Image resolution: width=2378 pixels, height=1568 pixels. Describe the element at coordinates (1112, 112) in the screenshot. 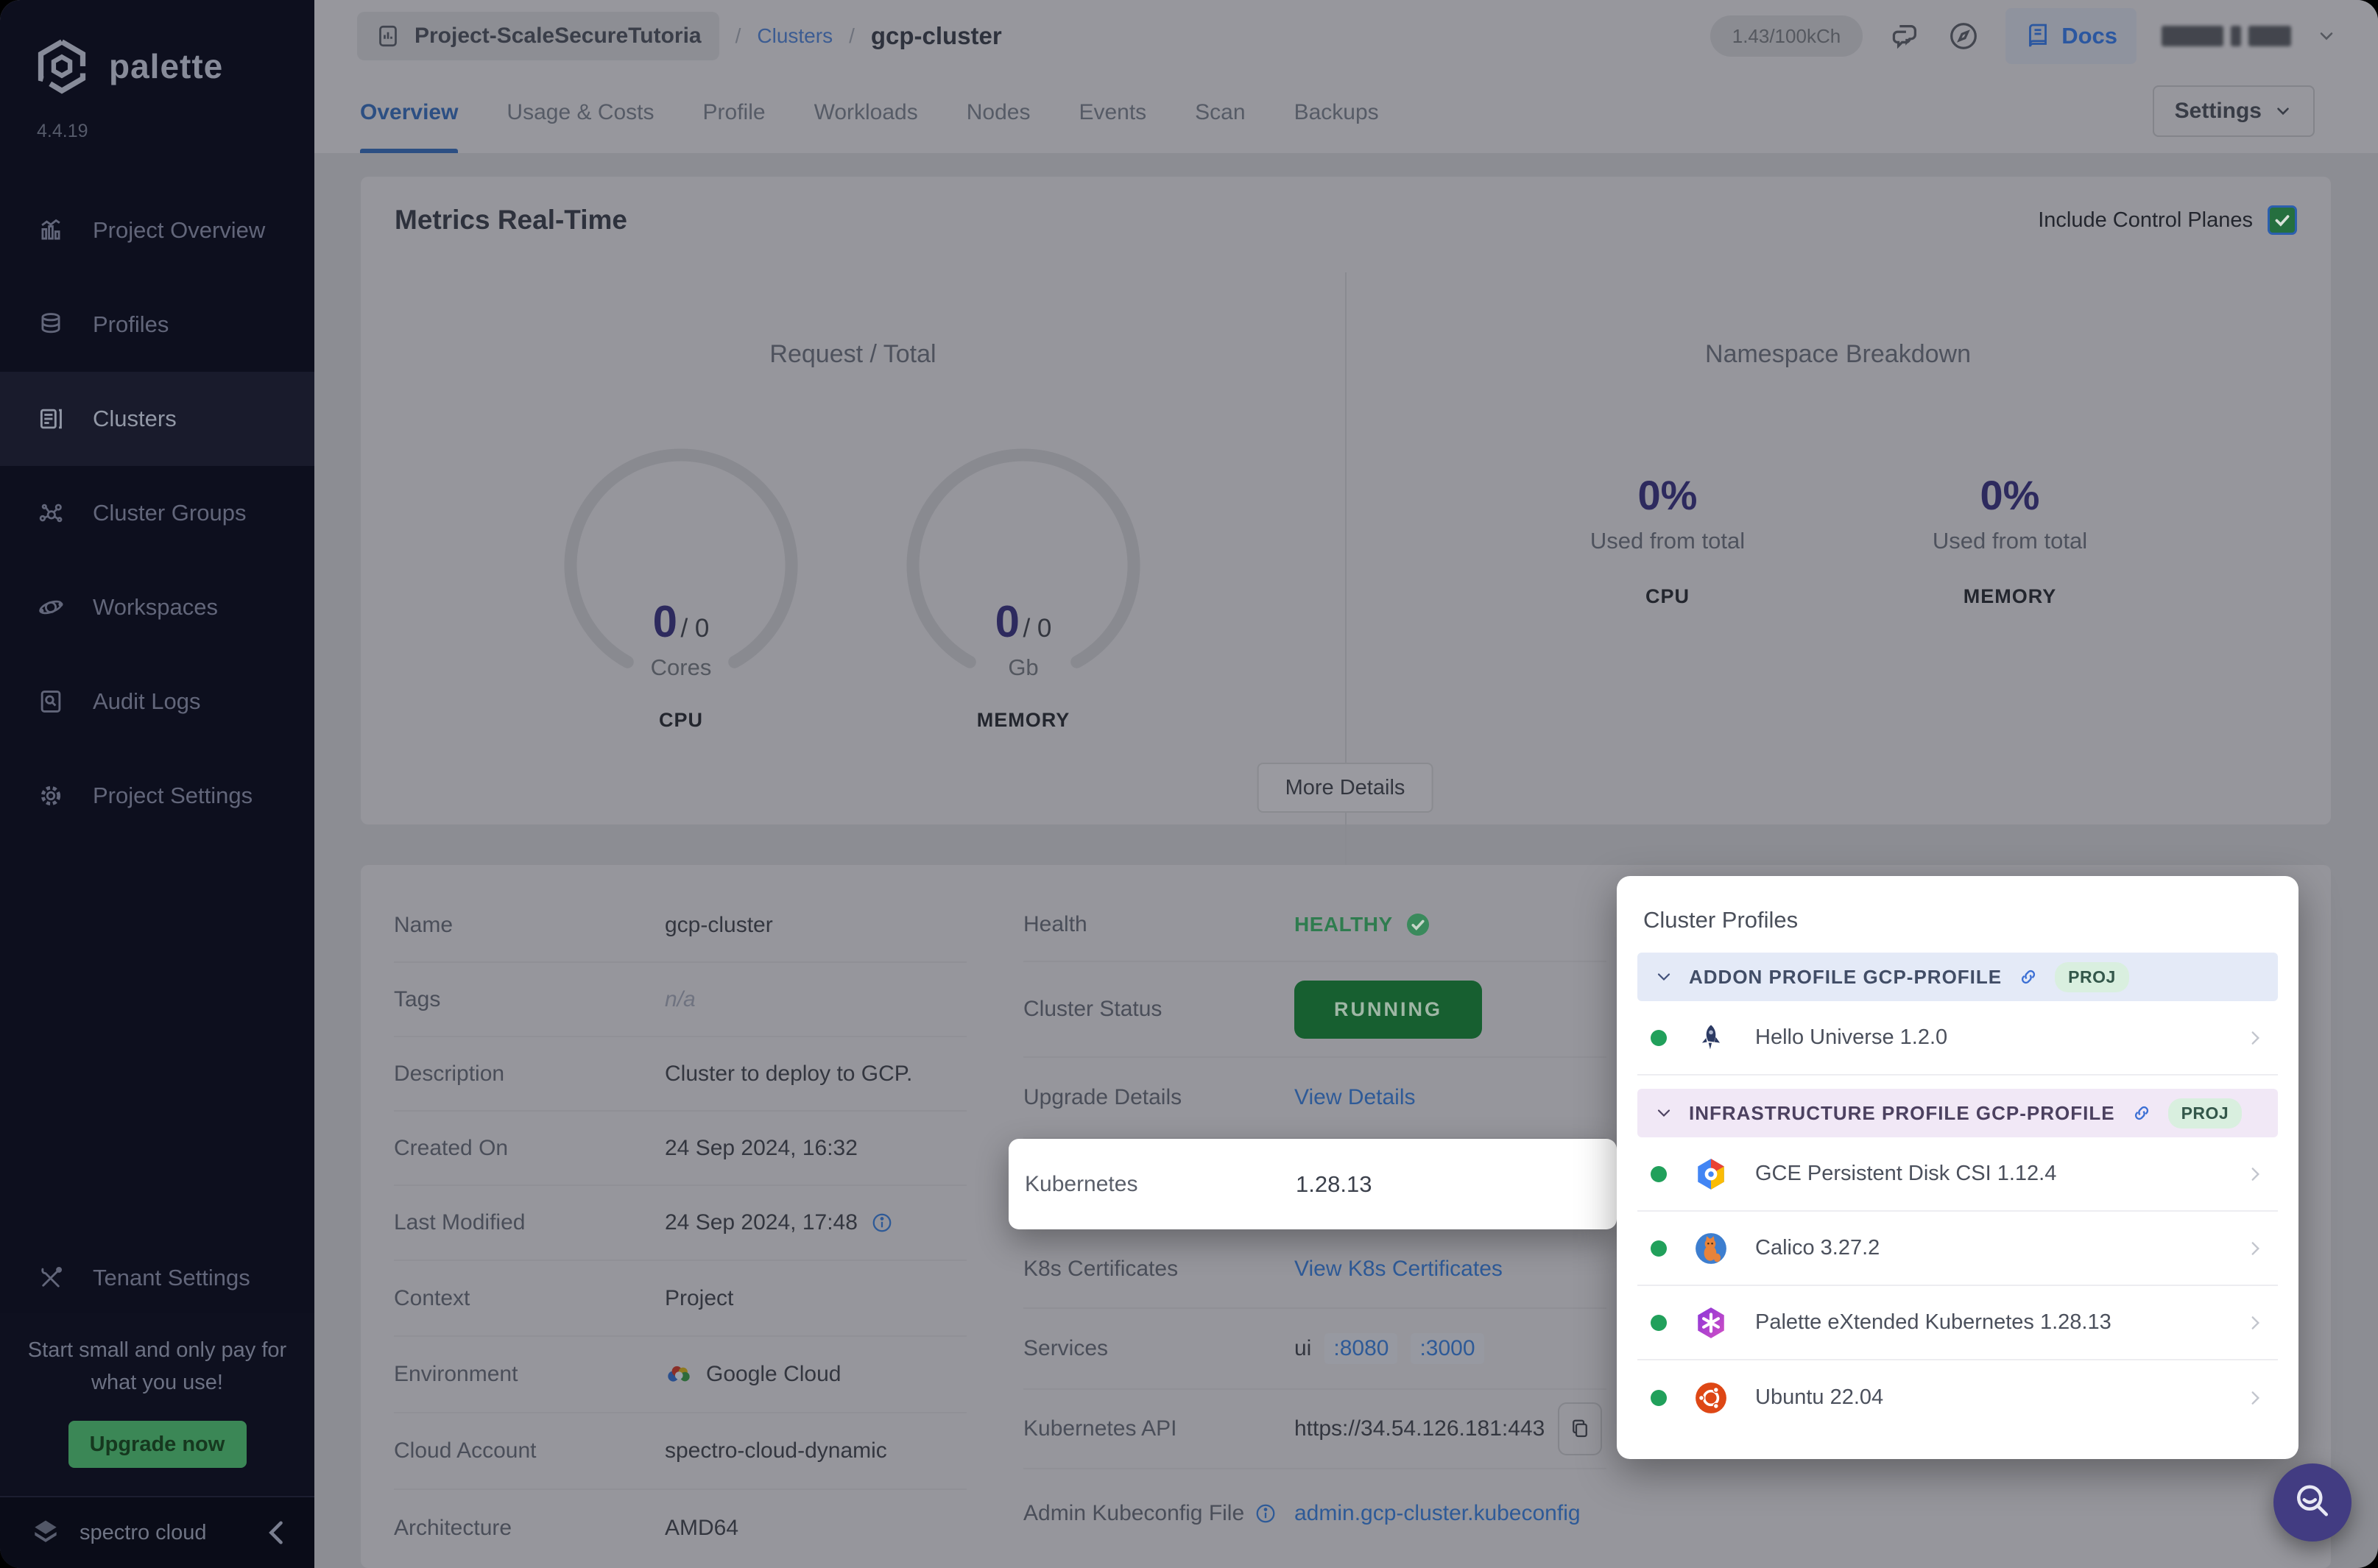

I see `tab-events: Events` at that location.